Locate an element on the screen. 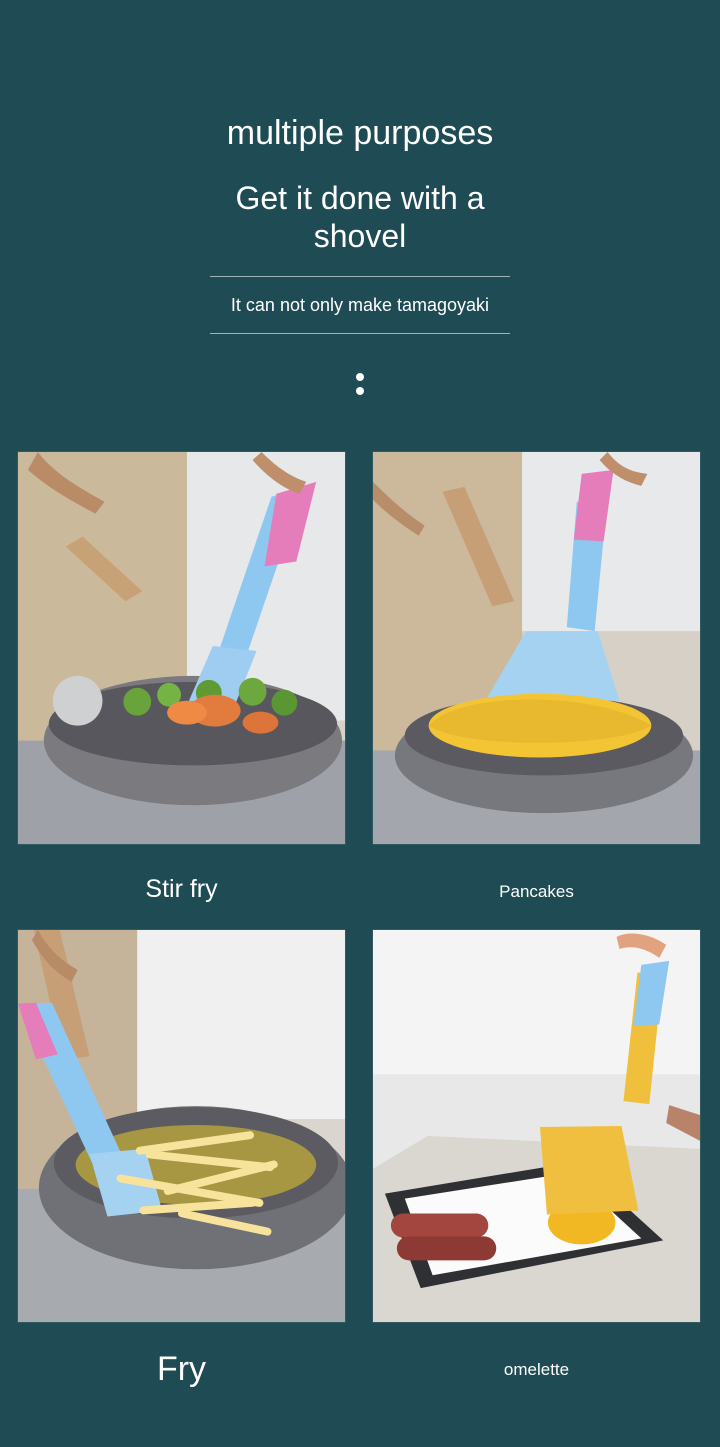  caption-stir-fry: Stir fry is located at coordinates (181, 889).